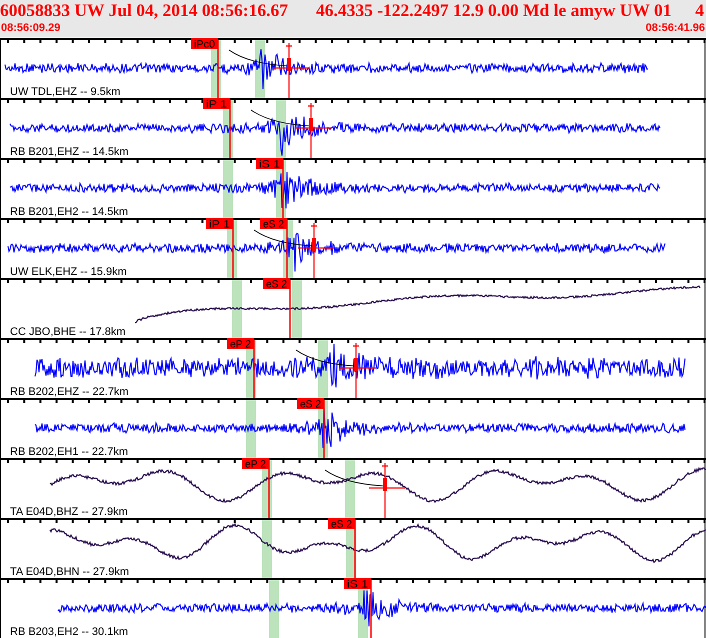 This screenshot has width=706, height=638. Describe the element at coordinates (65, 92) in the screenshot. I see `channel-label: UW TDL,EHZ -- 9.5km` at that location.